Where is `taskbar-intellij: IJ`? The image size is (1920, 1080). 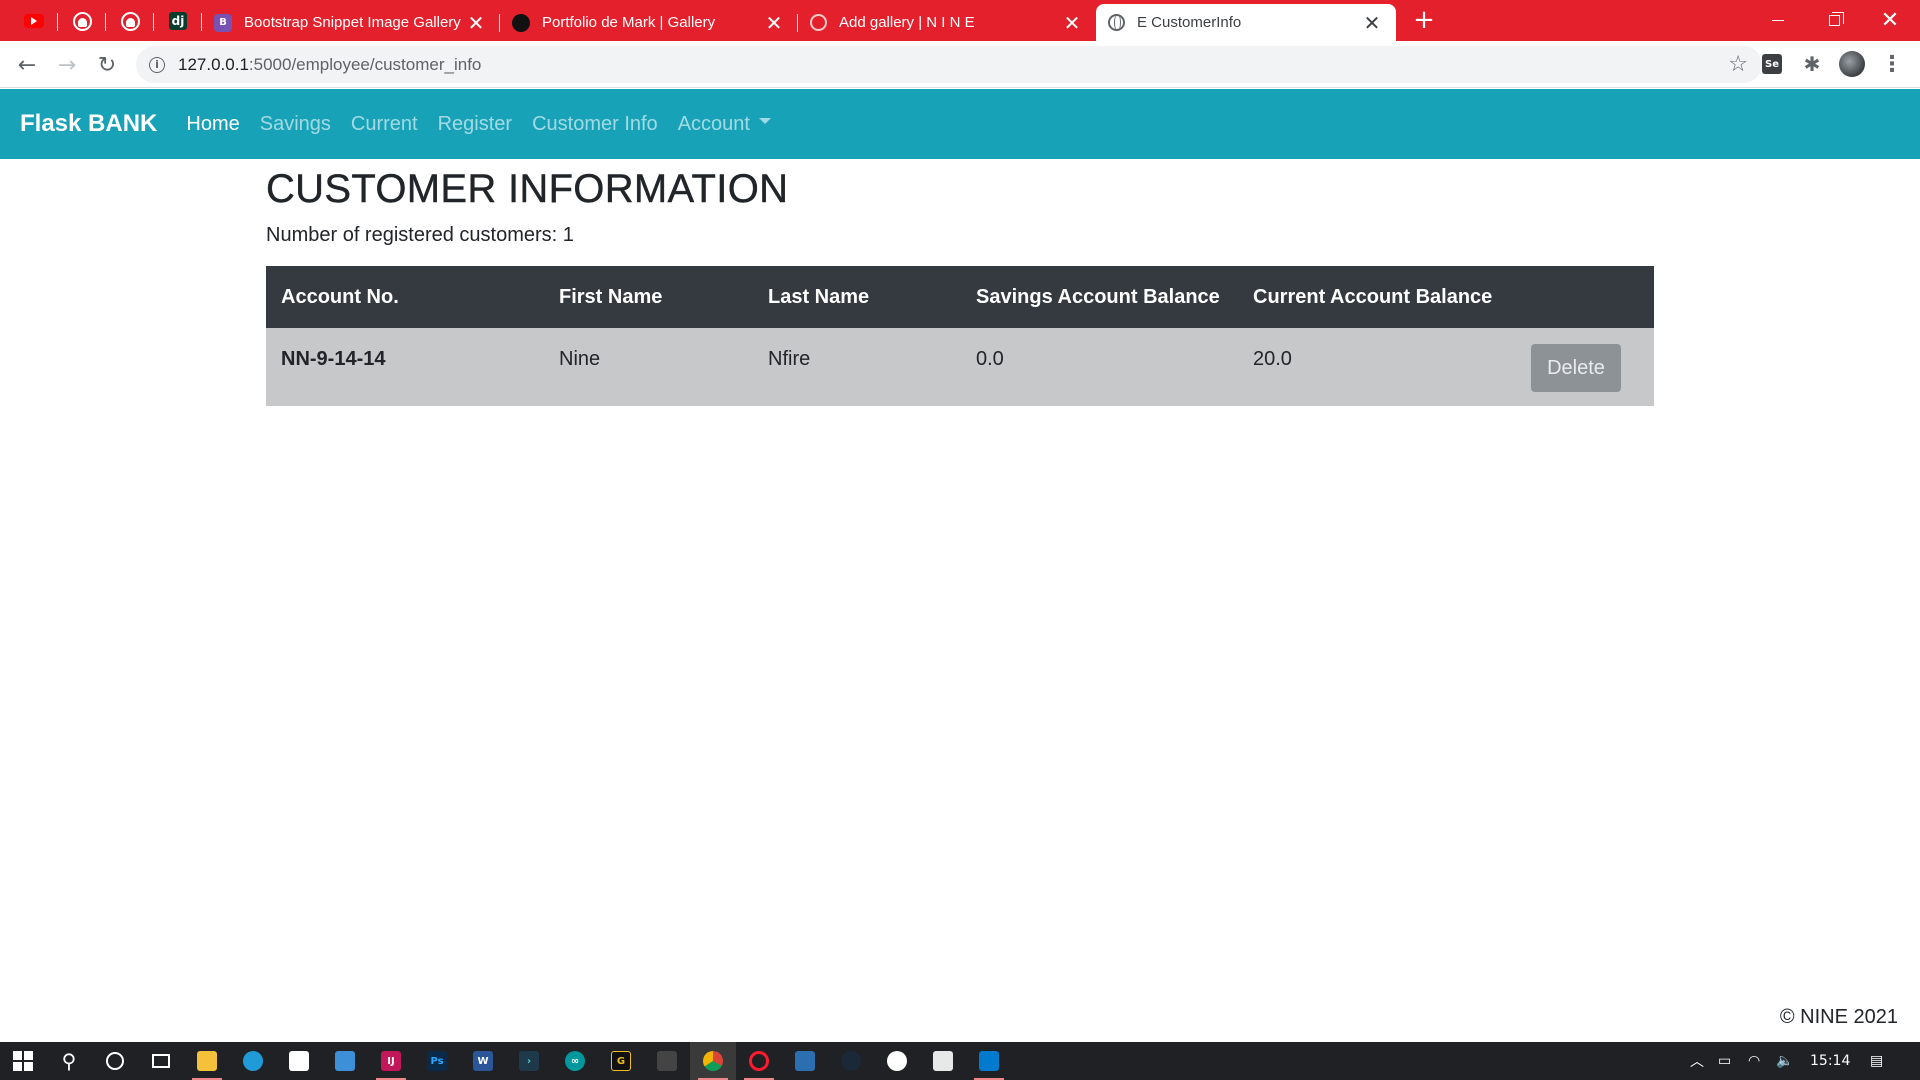
taskbar-intellij: IJ is located at coordinates (391, 1061).